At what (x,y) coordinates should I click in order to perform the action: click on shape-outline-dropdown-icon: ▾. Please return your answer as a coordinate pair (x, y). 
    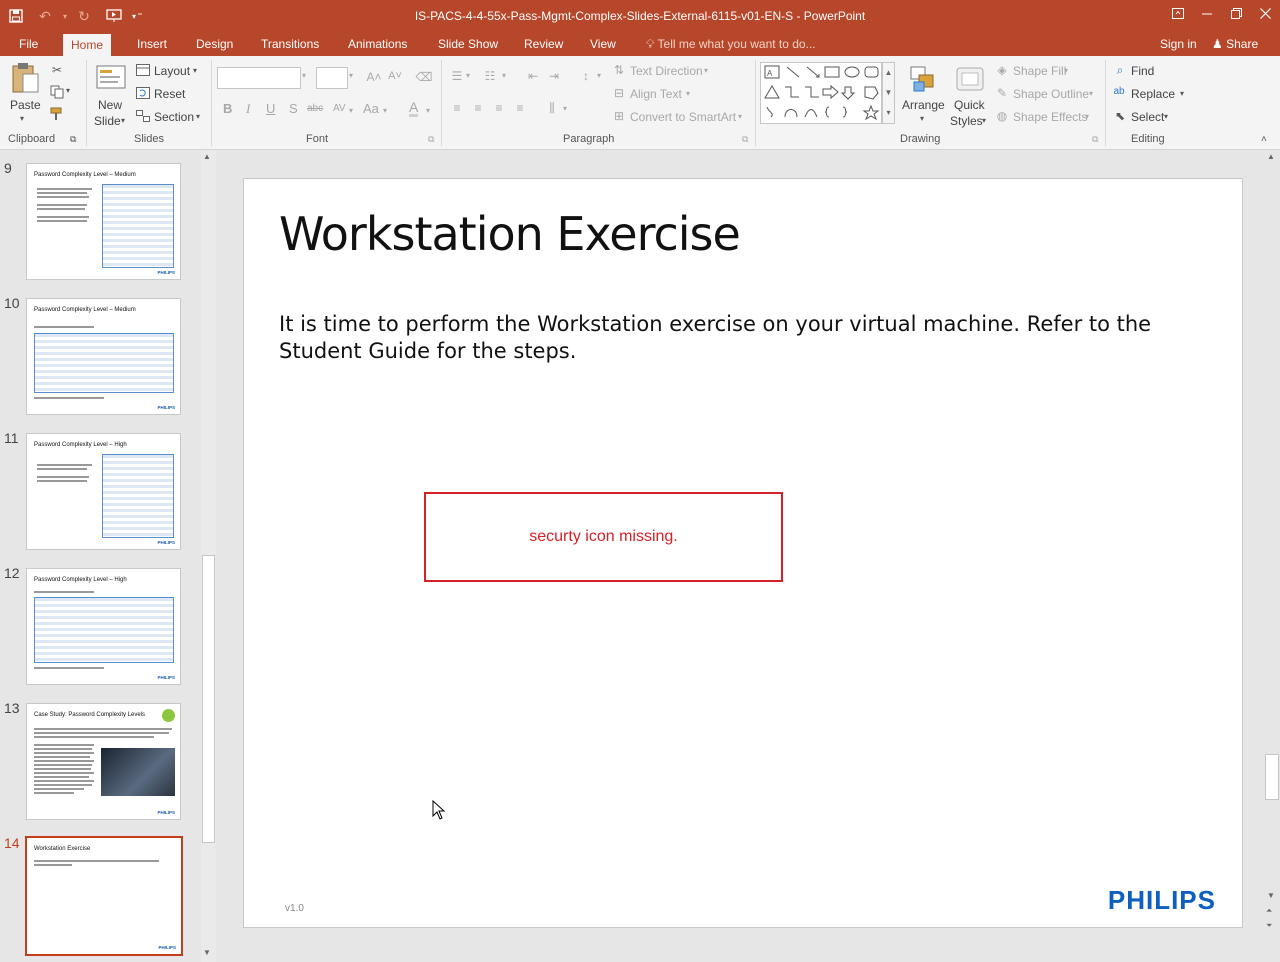
    Looking at the image, I should click on (1091, 93).